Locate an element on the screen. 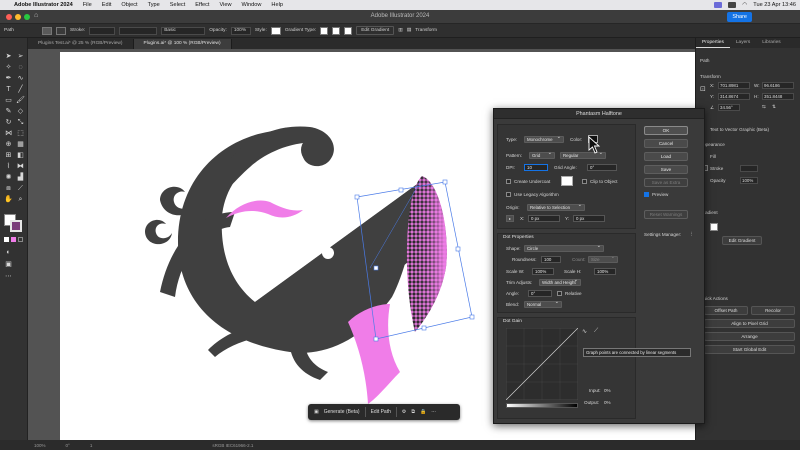  origin-select: Relative to Selection is located at coordinates (556, 207).